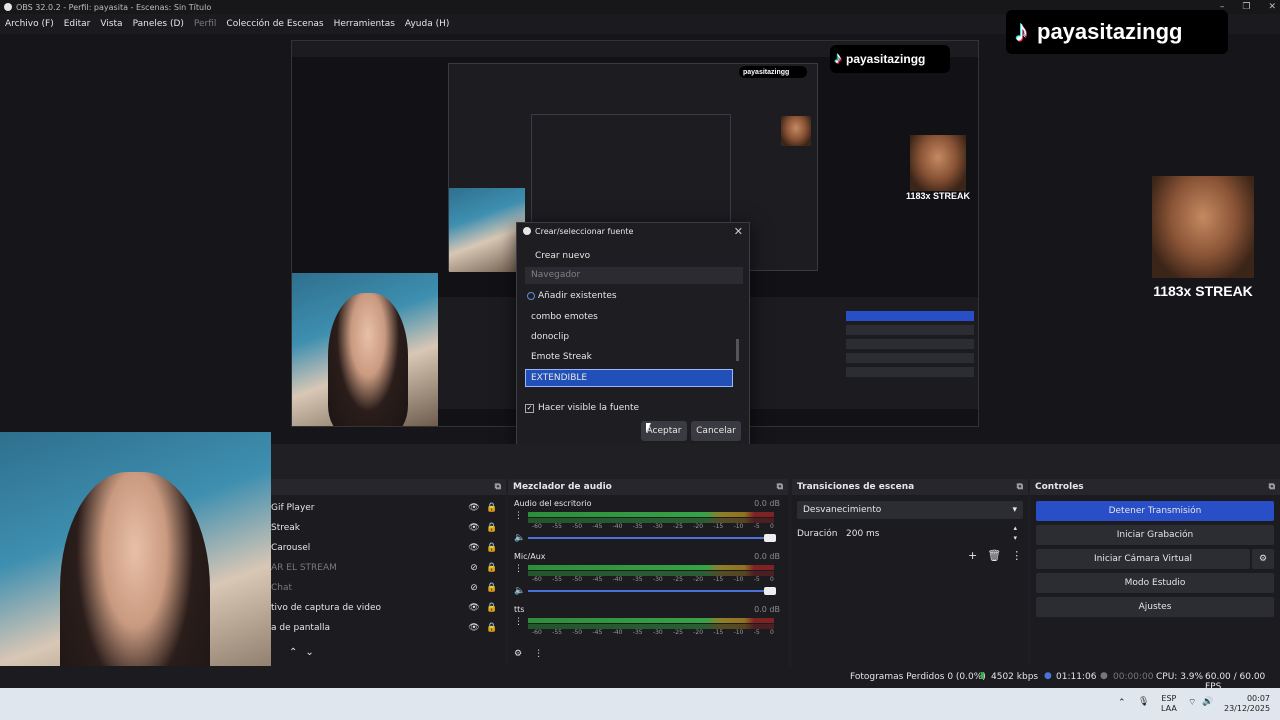 The image size is (1280, 720). What do you see at coordinates (427, 24) in the screenshot?
I see `menu-ayuda: Ayuda (H)` at bounding box center [427, 24].